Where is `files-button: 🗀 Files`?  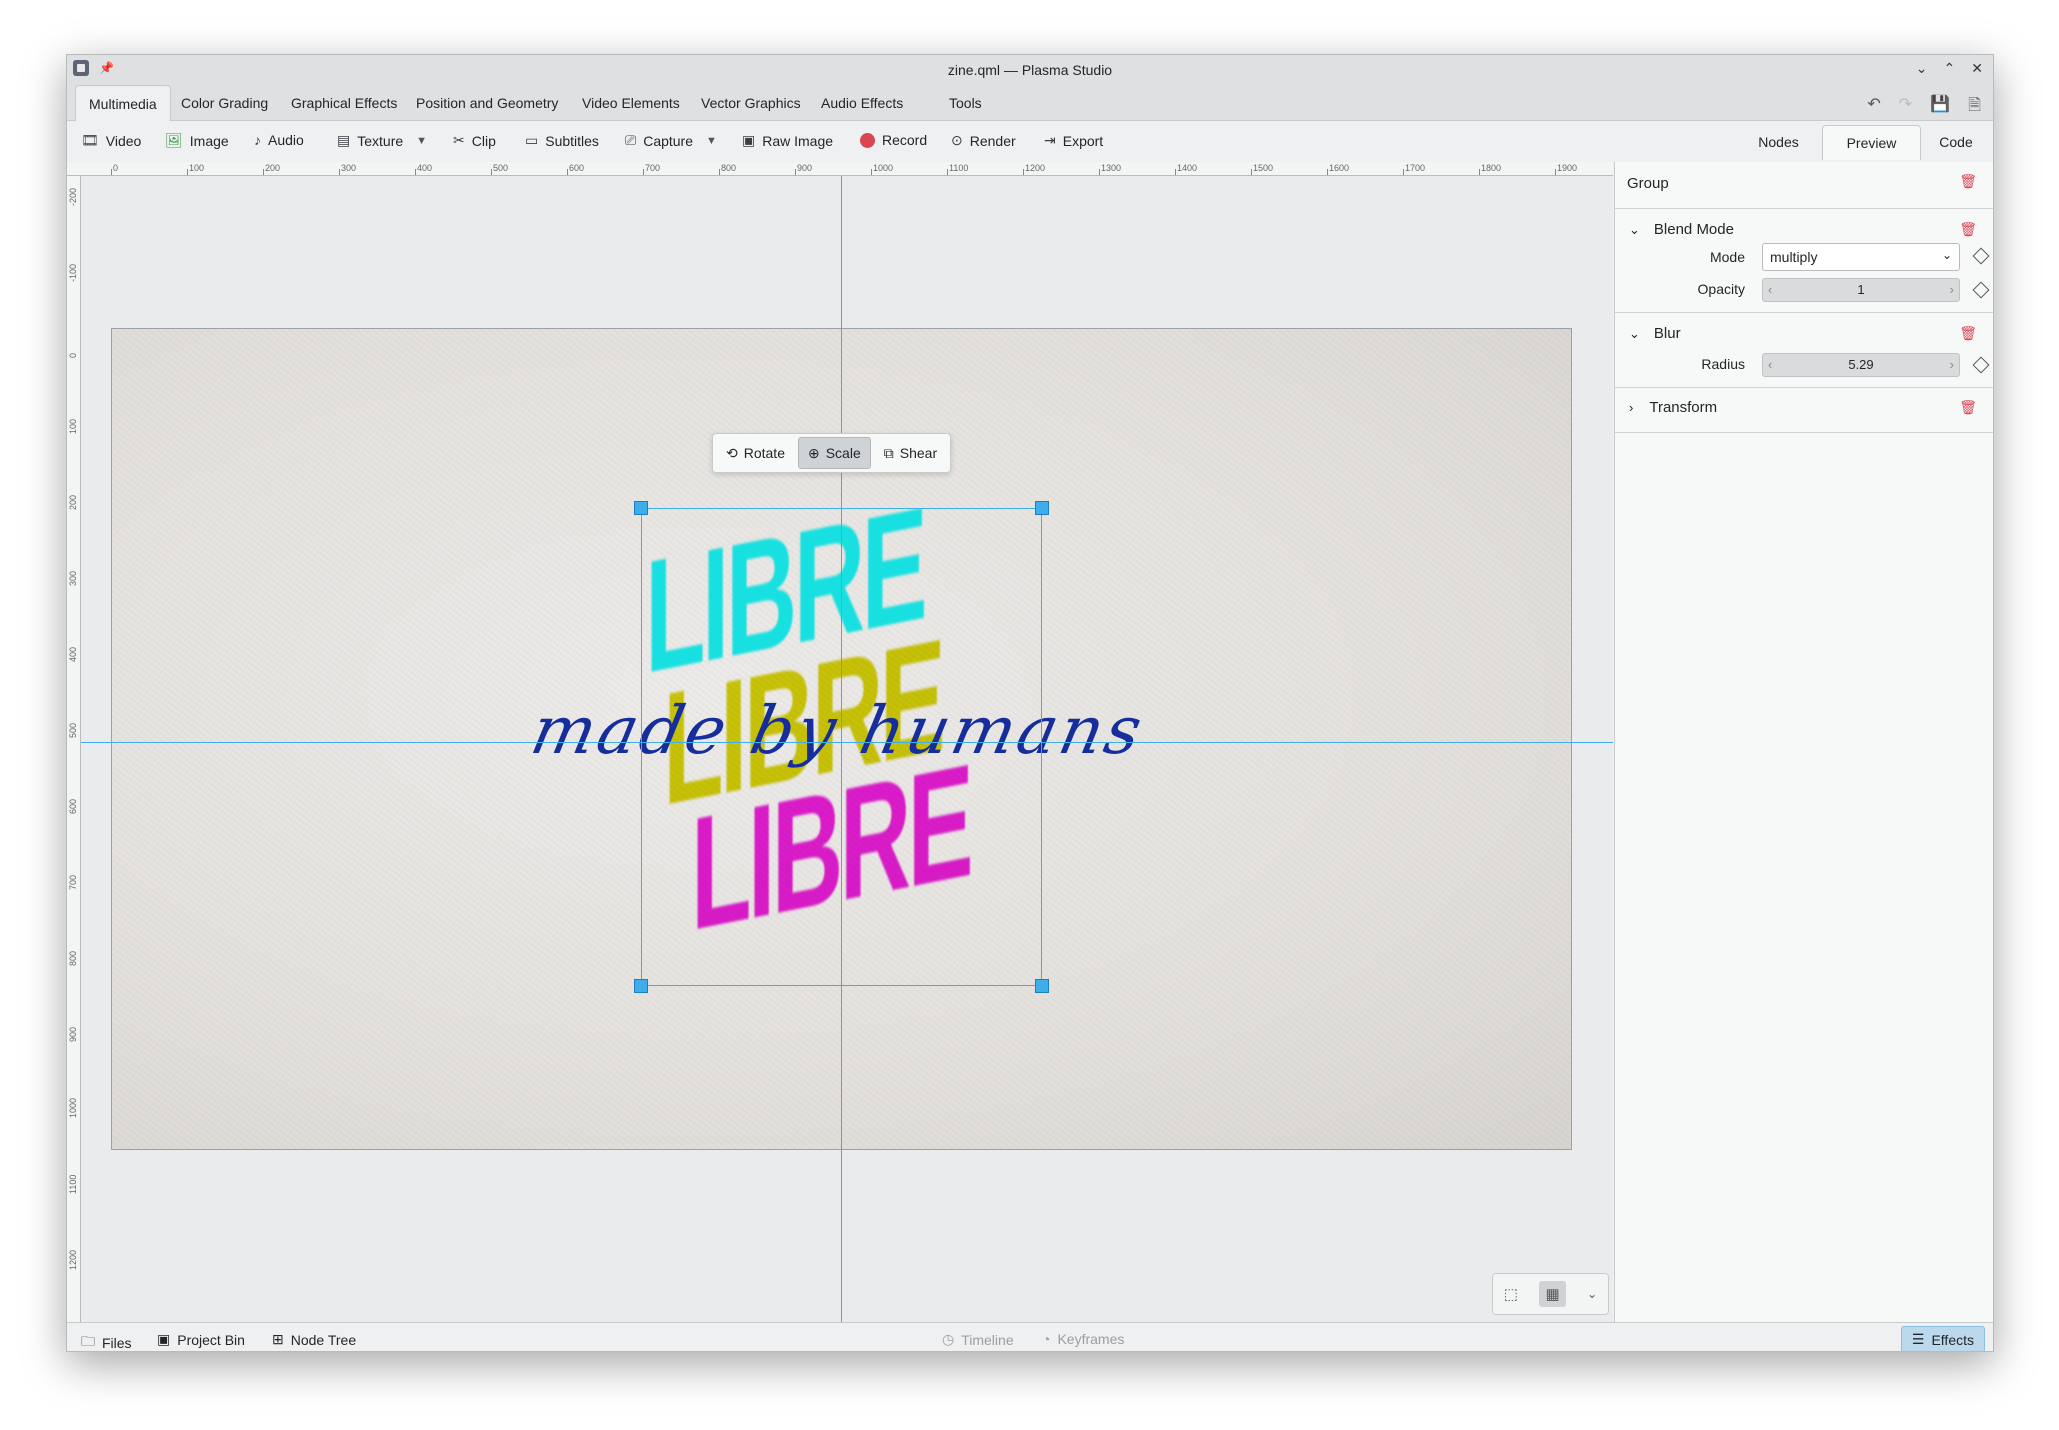
files-button: 🗀 Files is located at coordinates (106, 1341).